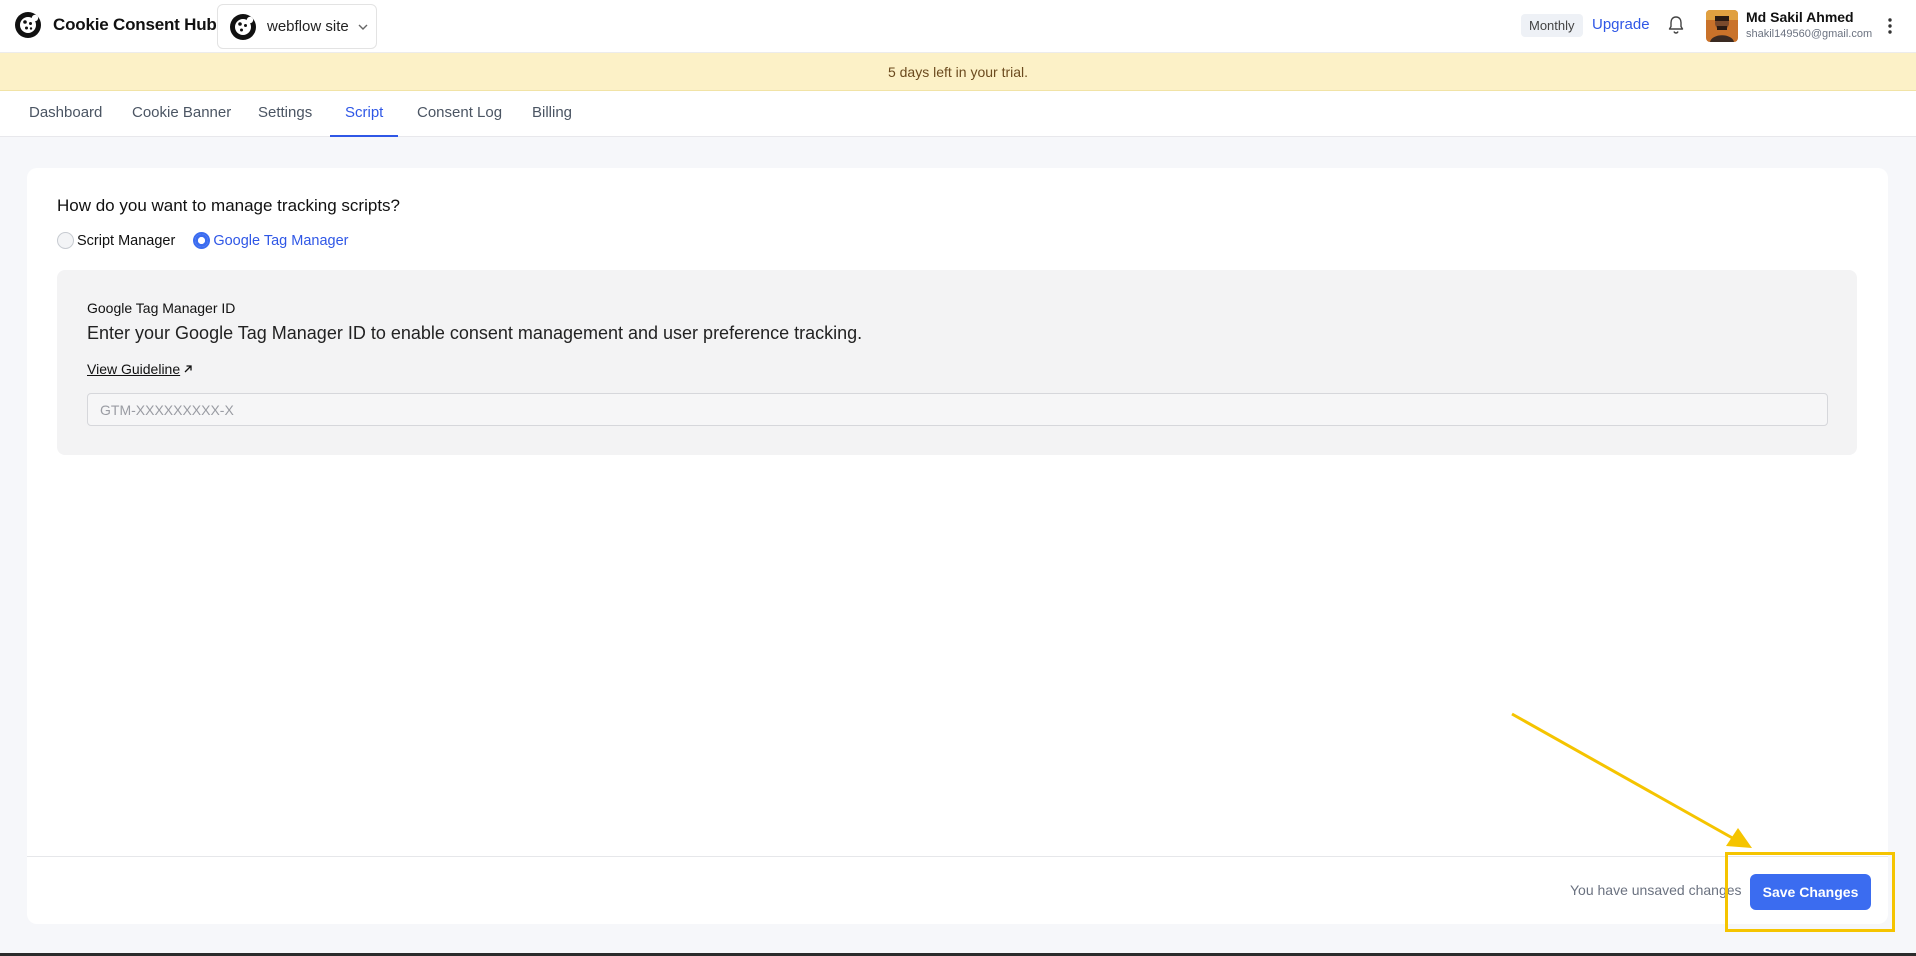 The height and width of the screenshot is (956, 1916). I want to click on site-selector: webflow site, so click(297, 26).